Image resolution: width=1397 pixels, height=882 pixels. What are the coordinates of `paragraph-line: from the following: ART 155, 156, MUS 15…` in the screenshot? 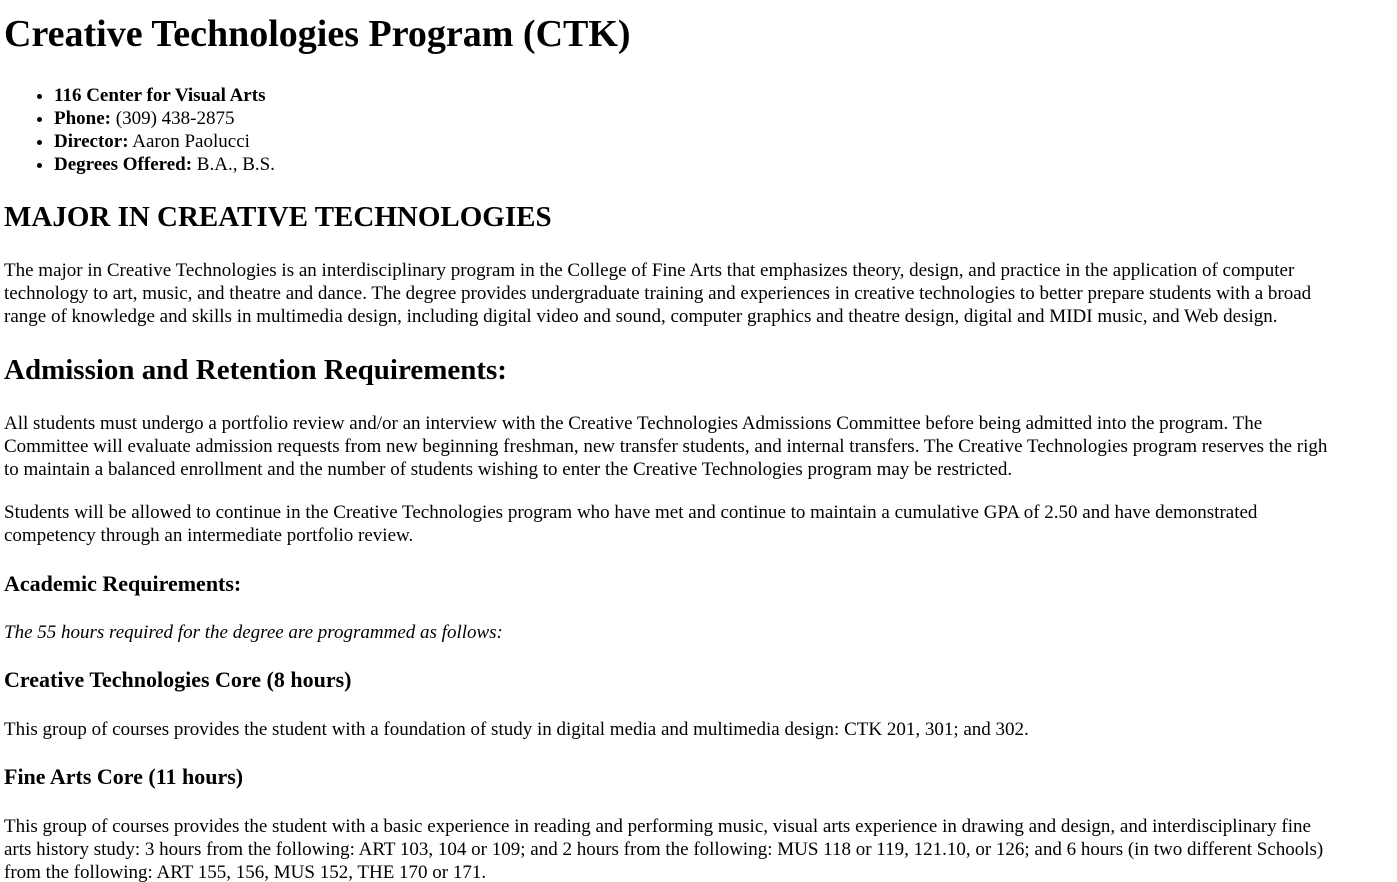 It's located at (245, 872).